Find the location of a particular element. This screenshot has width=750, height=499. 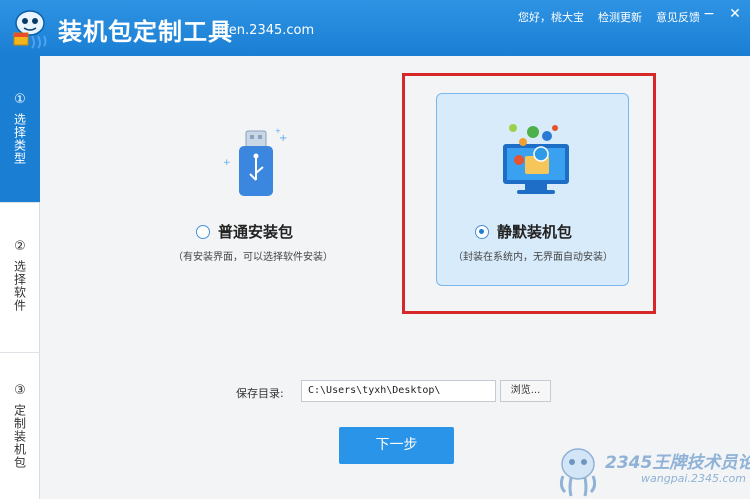

save-dir-label: 保存目录: is located at coordinates (260, 393).